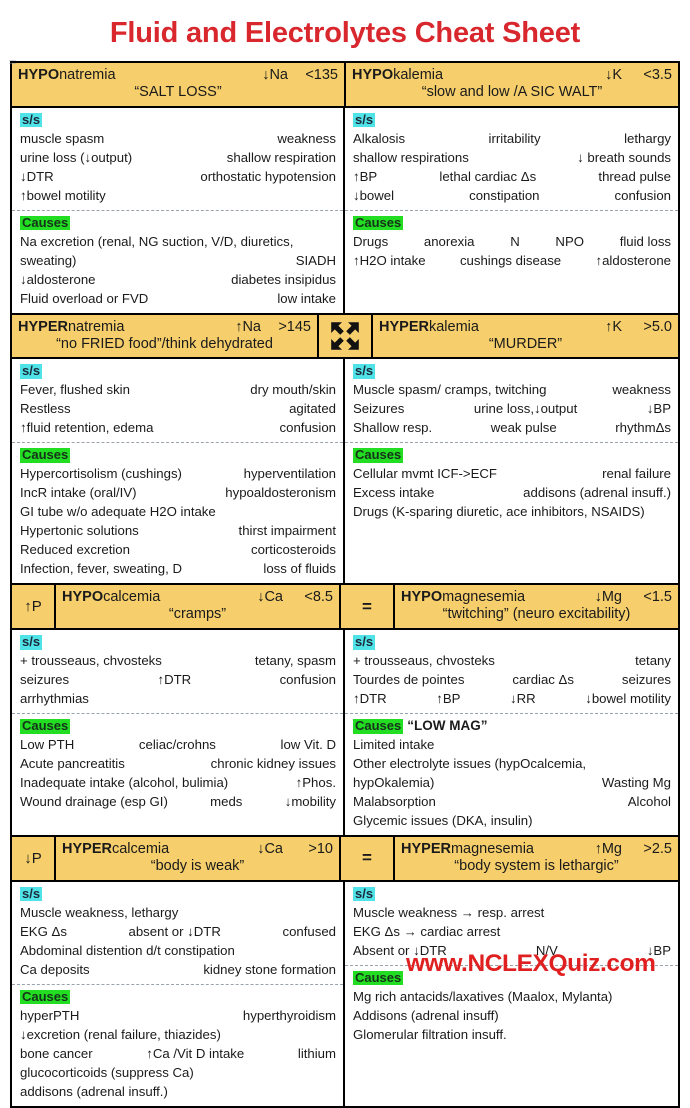  What do you see at coordinates (512, 75) in the screenshot?
I see `header-line-primary: HYPOkalemia ↓K <3.5` at bounding box center [512, 75].